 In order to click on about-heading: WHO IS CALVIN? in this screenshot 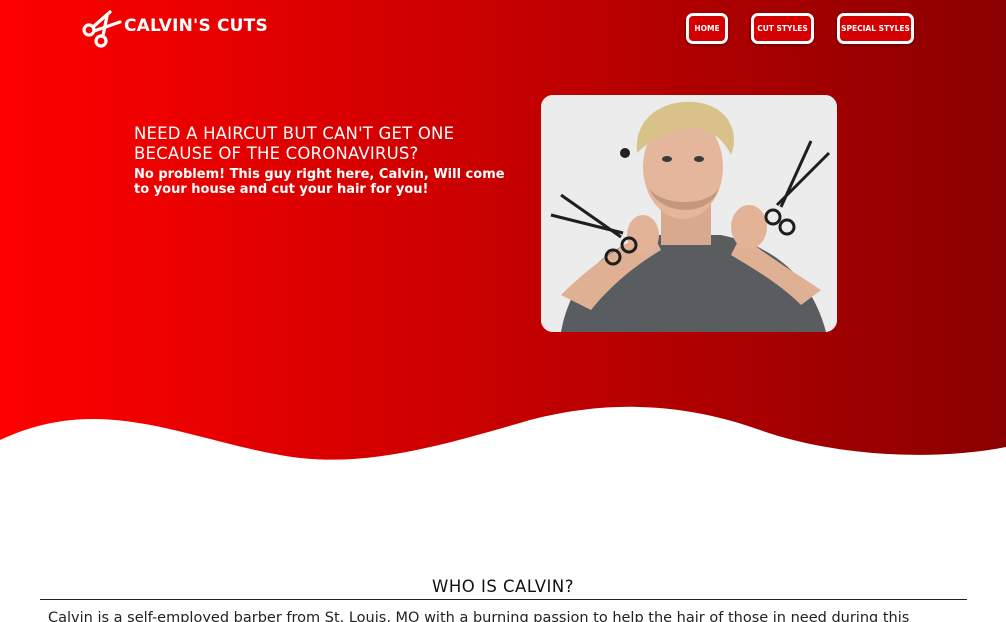, I will do `click(503, 586)`.